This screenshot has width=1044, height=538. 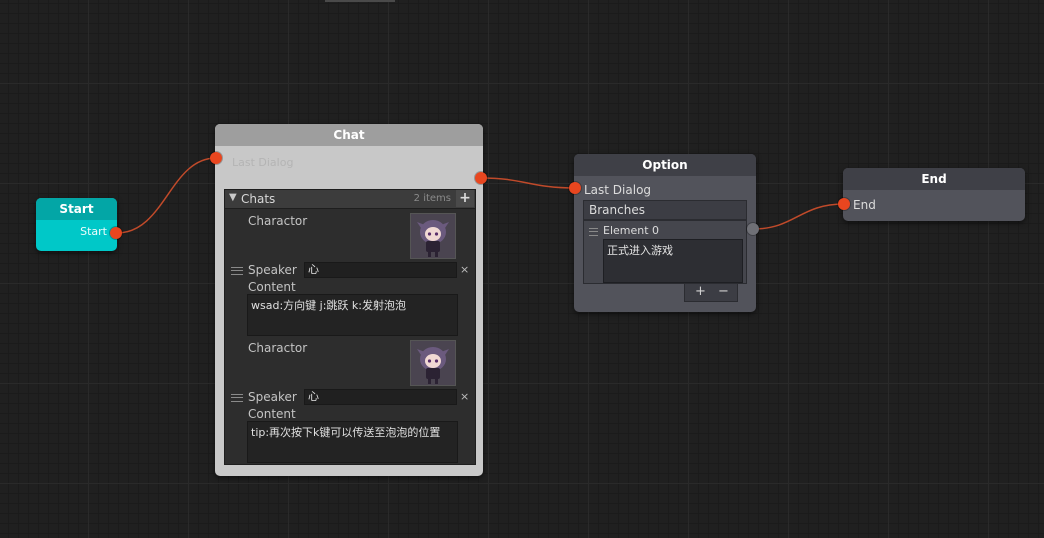 I want to click on start-node-title: Start, so click(x=76, y=209).